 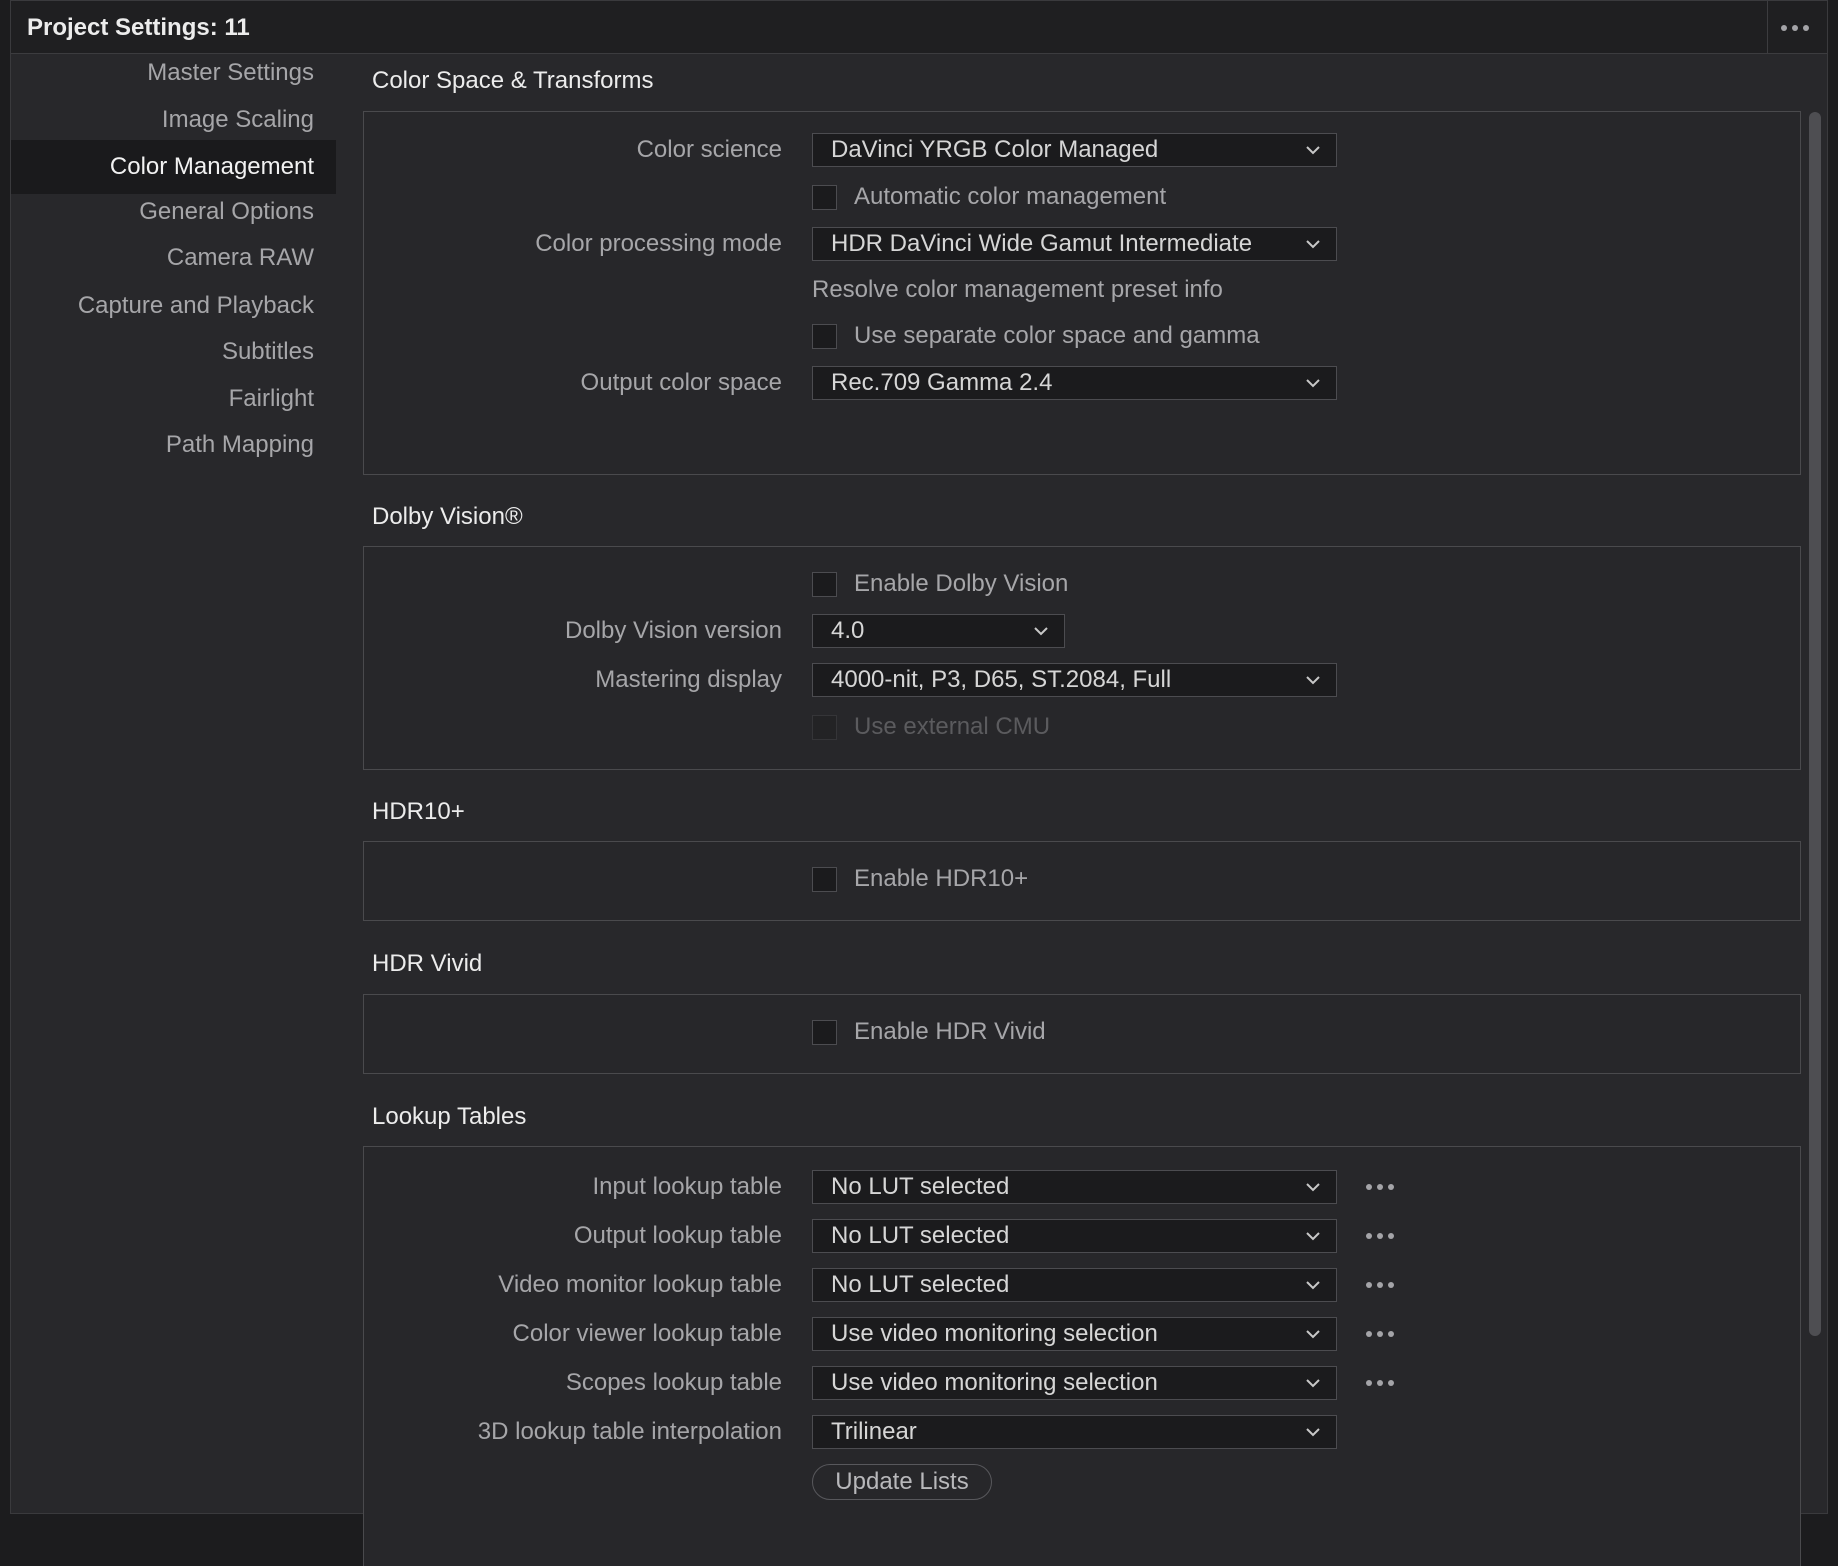 I want to click on output-color-space-dropdown: Rec.709 Gamma 2.4, so click(x=1074, y=383).